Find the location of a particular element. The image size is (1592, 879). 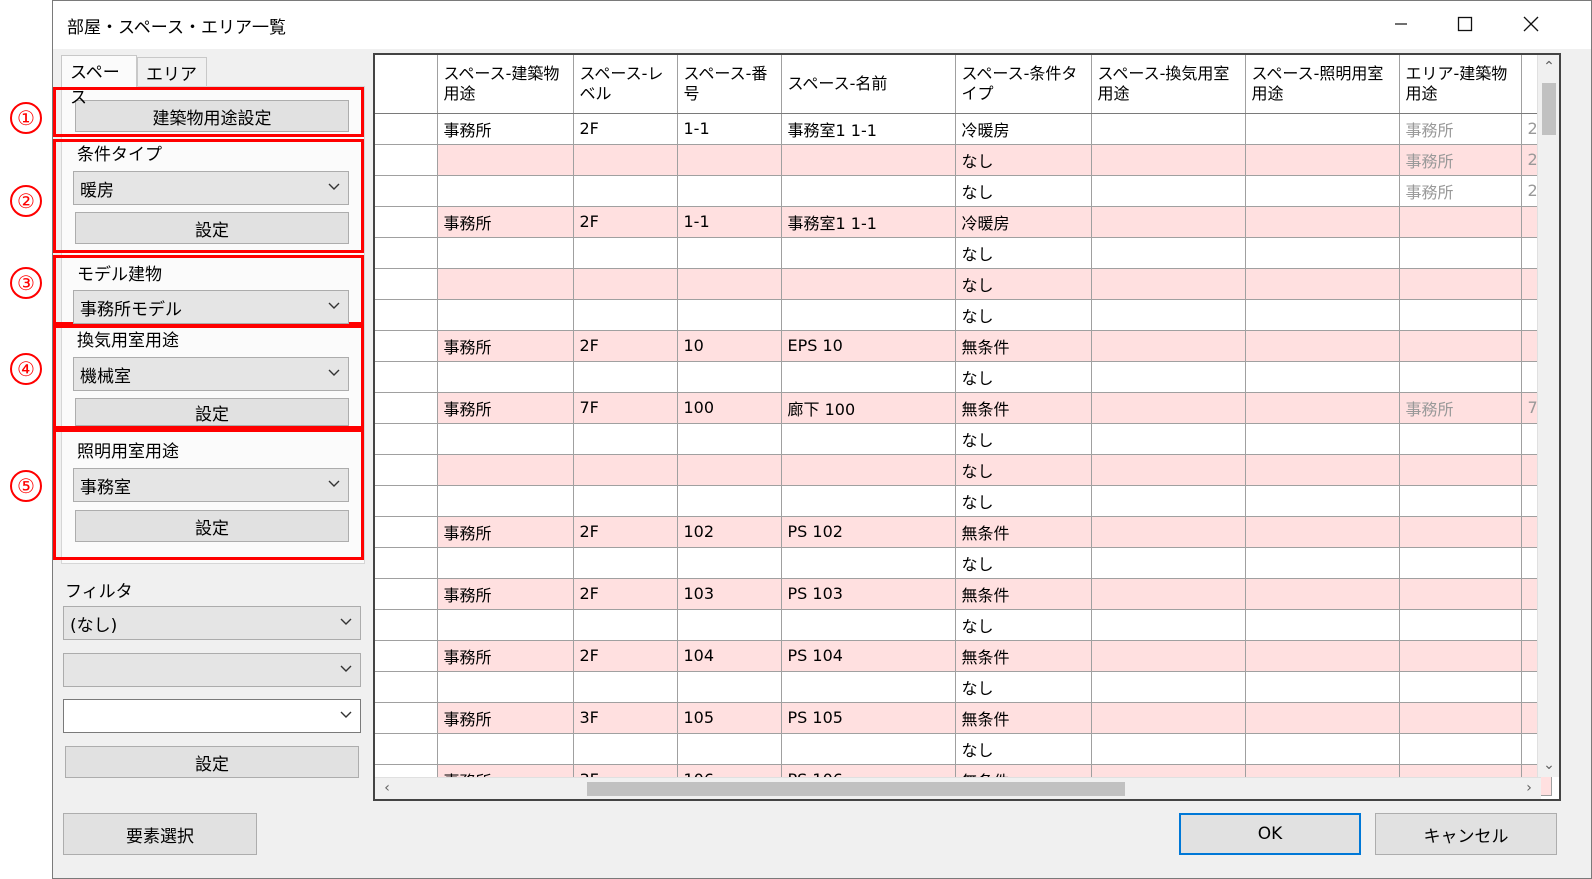

column-header: スペース-名前 is located at coordinates (868, 84).